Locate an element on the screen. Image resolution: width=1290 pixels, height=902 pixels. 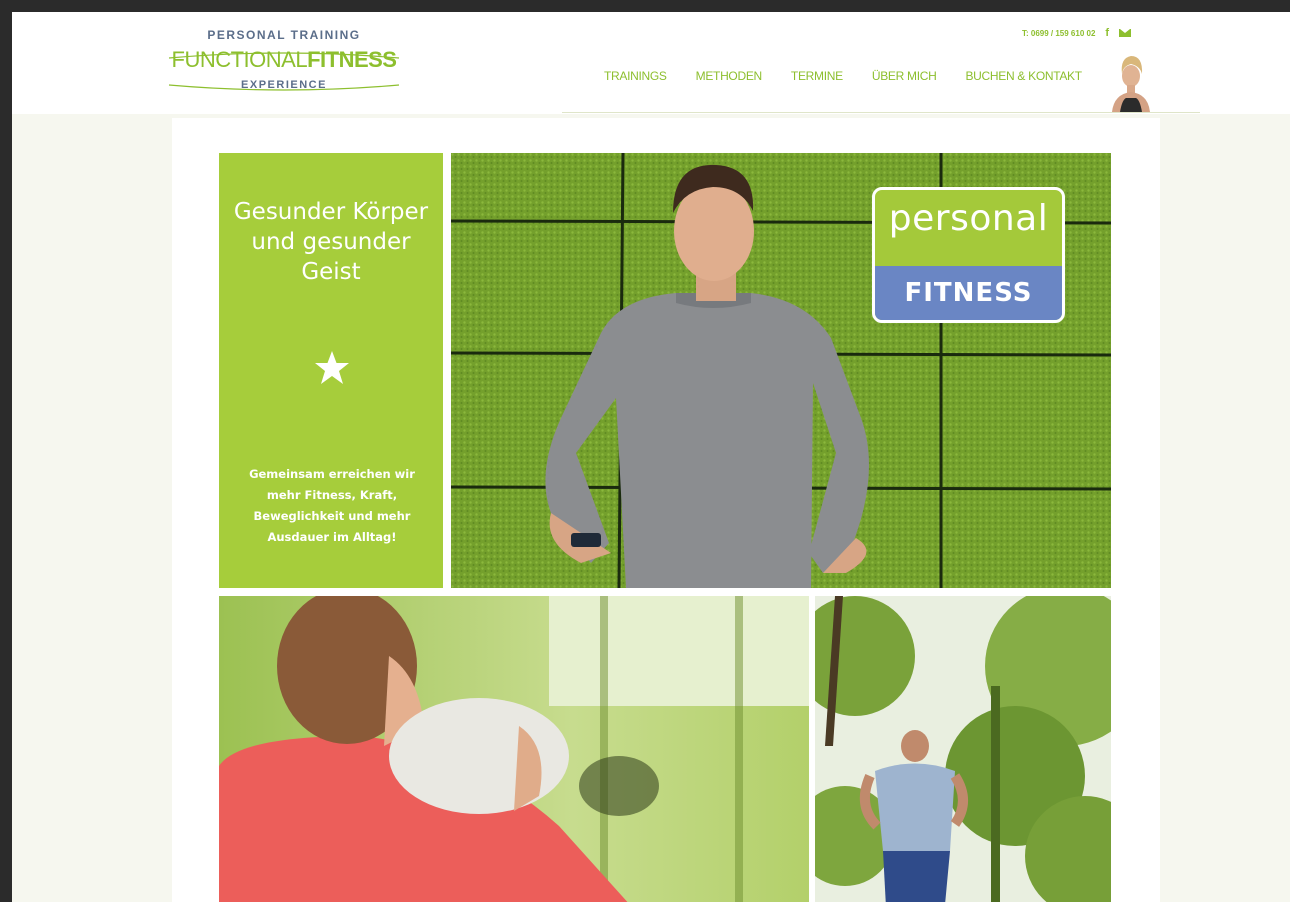
nav-divider is located at coordinates (881, 112).